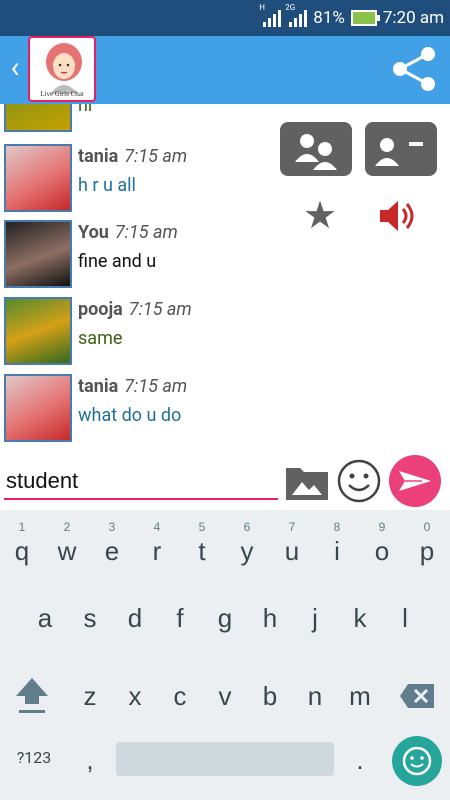  I want to click on shift-icon, so click(32, 694).